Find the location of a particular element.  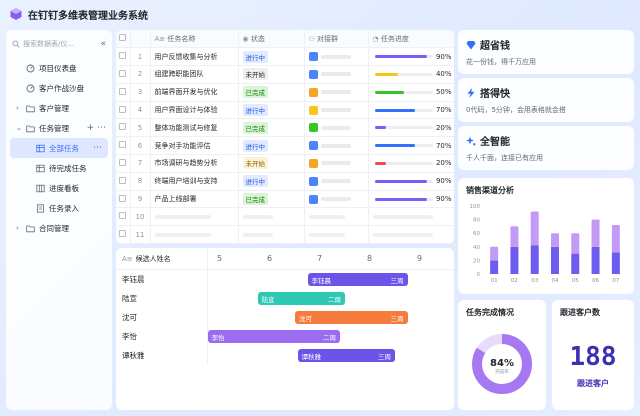

sidebar-item-task-mgmt: ⌄ 任务管理 + ⋯ is located at coordinates (59, 128).